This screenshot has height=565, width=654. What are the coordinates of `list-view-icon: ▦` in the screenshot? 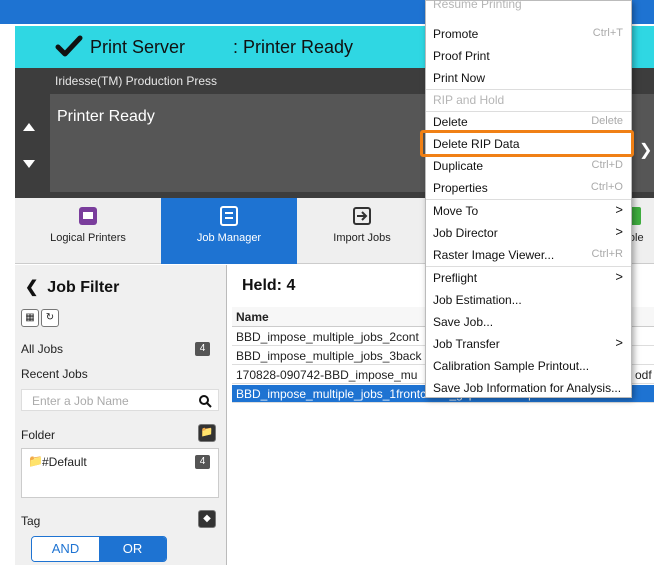 It's located at (30, 318).